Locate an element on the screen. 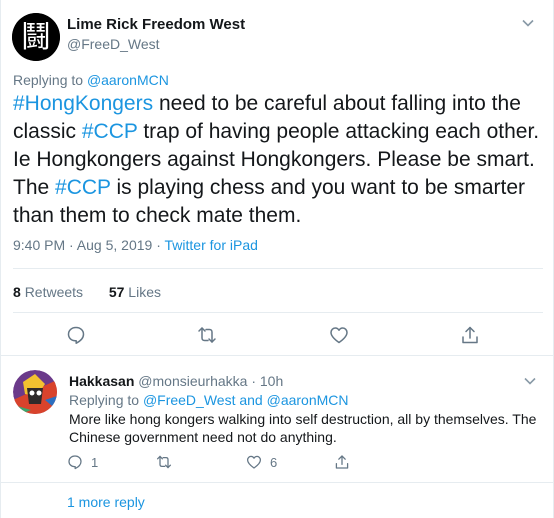 This screenshot has width=554, height=518. replying-to-link: @aaronMCN is located at coordinates (128, 80).